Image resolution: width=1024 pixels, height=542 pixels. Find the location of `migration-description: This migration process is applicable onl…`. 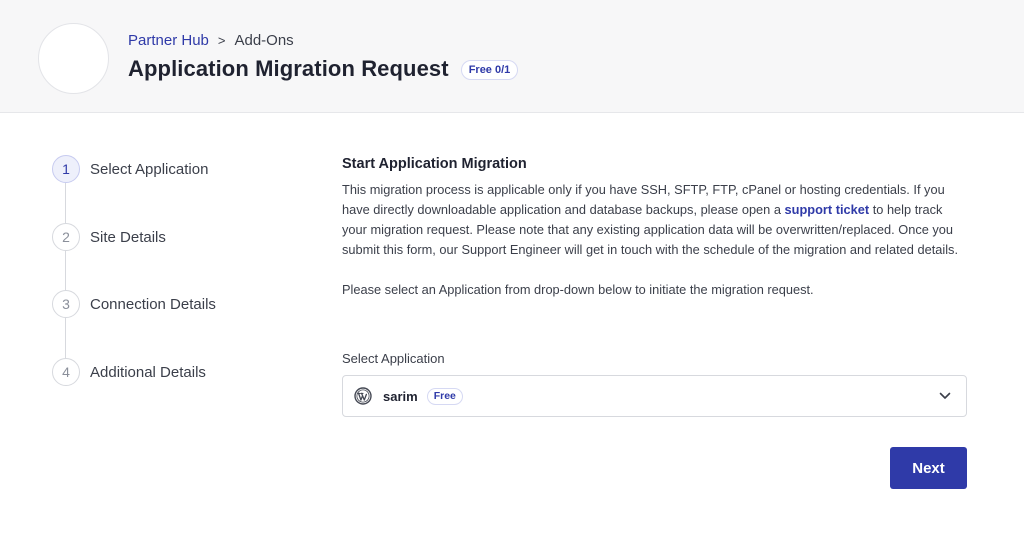

migration-description: This migration process is applicable onl… is located at coordinates (656, 220).